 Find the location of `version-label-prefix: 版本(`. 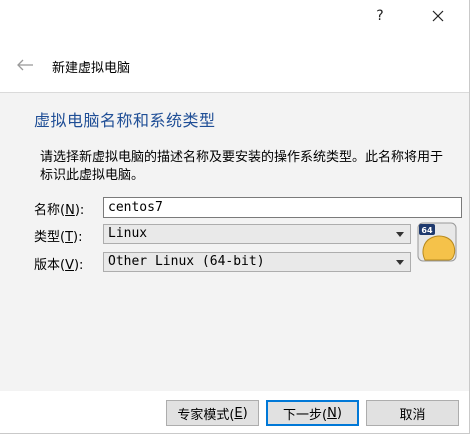

version-label-prefix: 版本( is located at coordinates (50, 265).